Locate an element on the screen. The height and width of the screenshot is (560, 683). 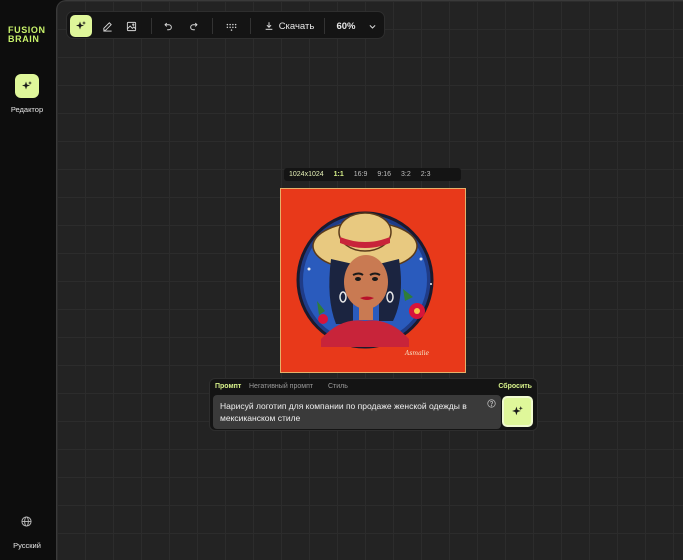
ratio-option-9-16: 9:16 is located at coordinates (384, 174).